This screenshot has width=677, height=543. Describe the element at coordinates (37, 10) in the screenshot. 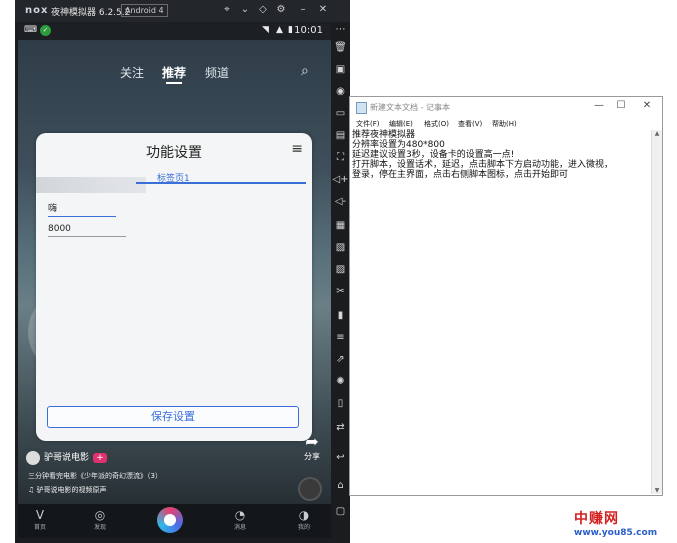

I see `nox-logo: nox` at that location.